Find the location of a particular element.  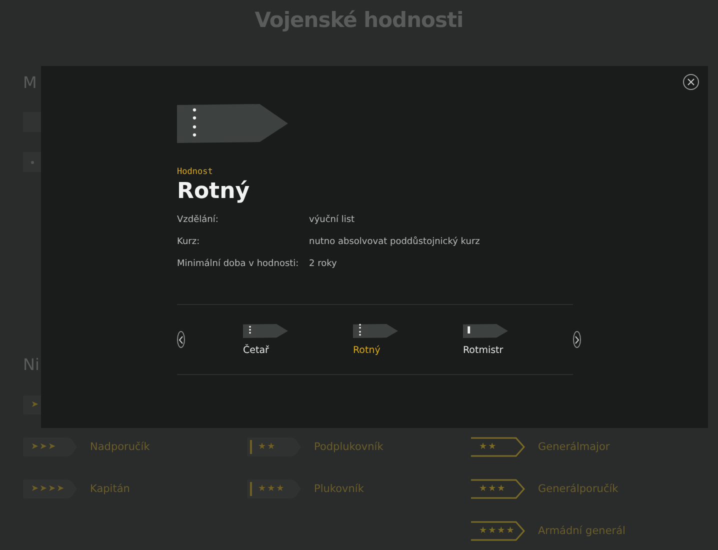

rank-title: Rotný is located at coordinates (213, 191).